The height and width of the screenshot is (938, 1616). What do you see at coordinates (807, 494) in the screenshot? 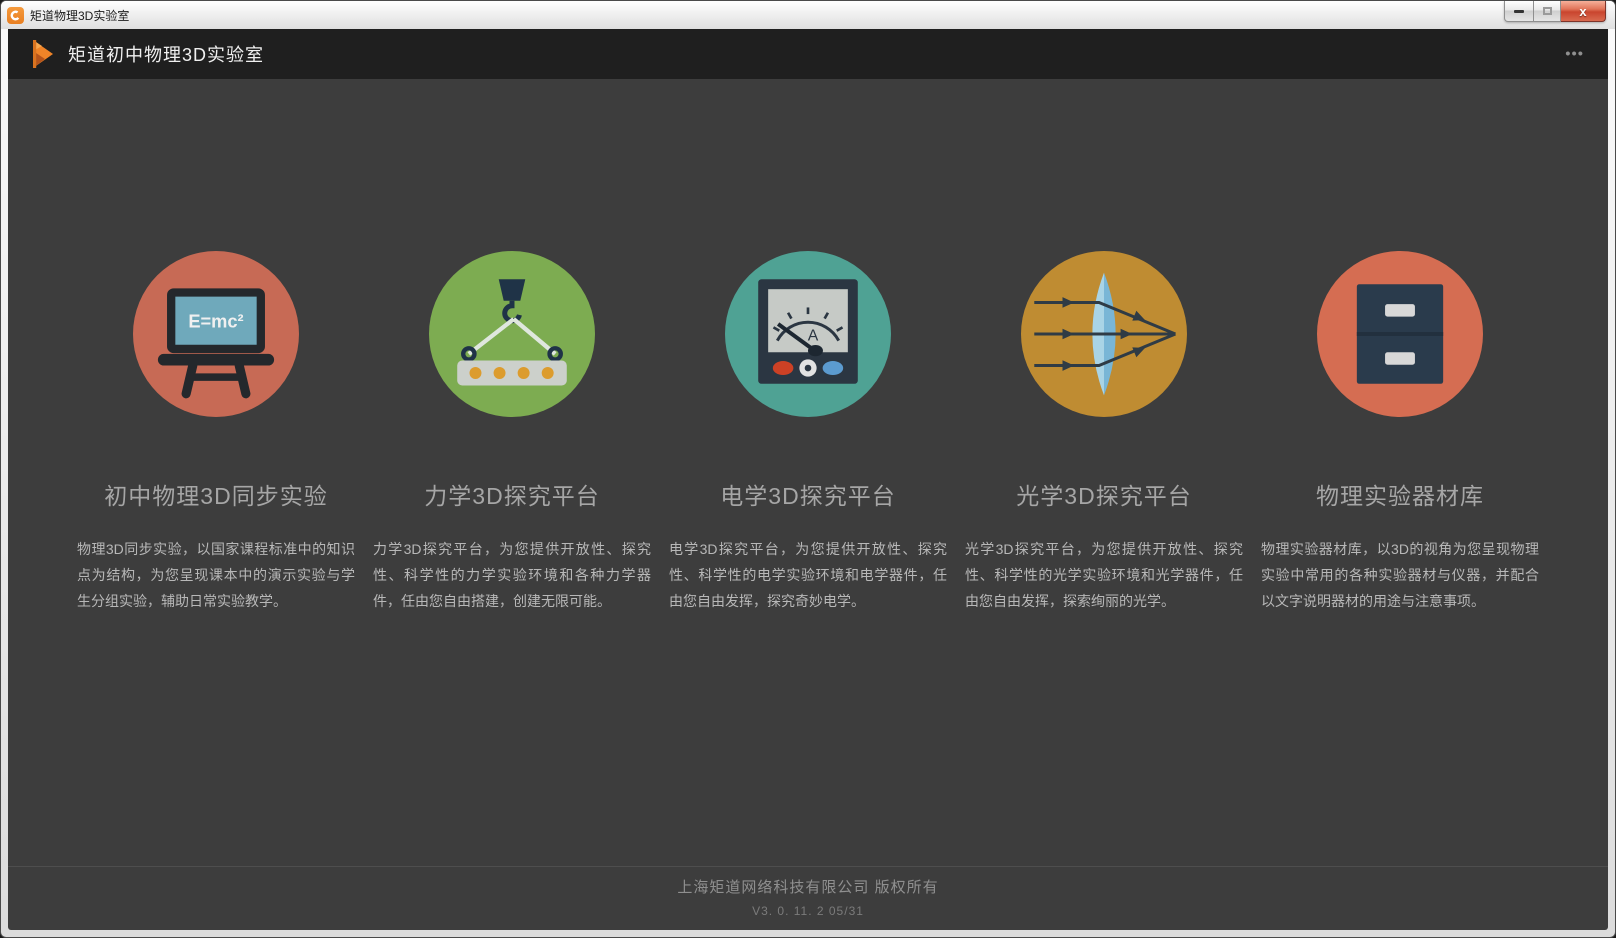
I see `module-title: 电学3D探究平台` at bounding box center [807, 494].